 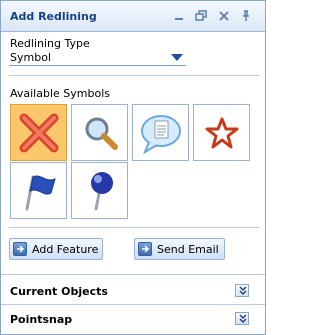 What do you see at coordinates (188, 249) in the screenshot?
I see `send-email-label: Send Email` at bounding box center [188, 249].